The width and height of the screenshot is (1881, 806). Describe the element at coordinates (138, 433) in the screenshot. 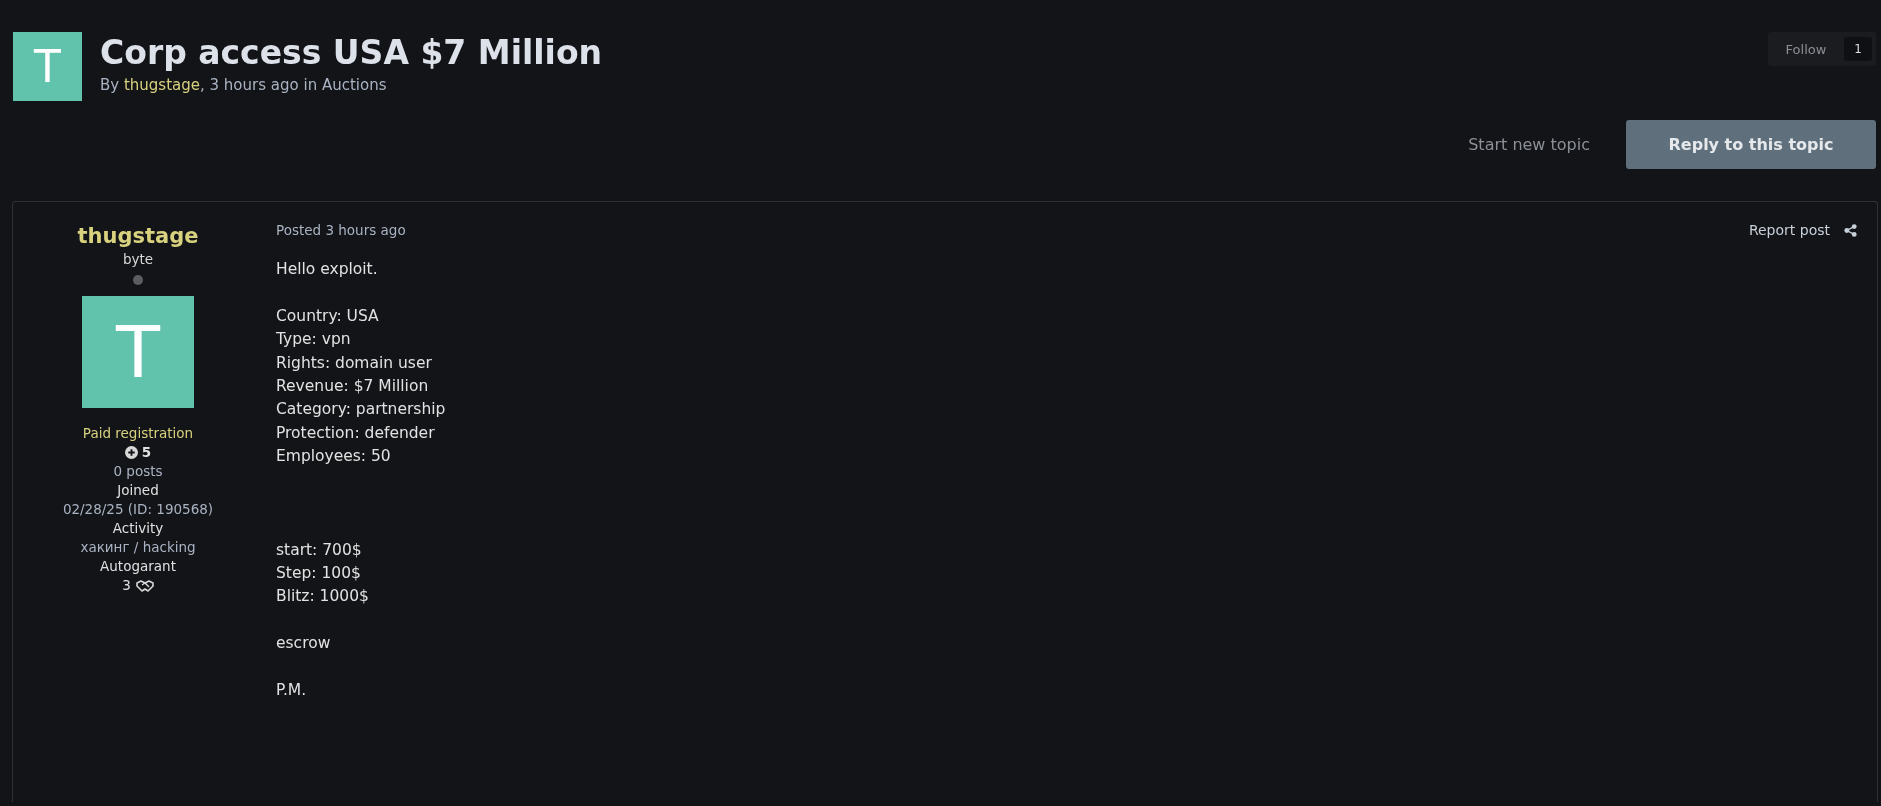

I see `author-group: Paid registration` at that location.